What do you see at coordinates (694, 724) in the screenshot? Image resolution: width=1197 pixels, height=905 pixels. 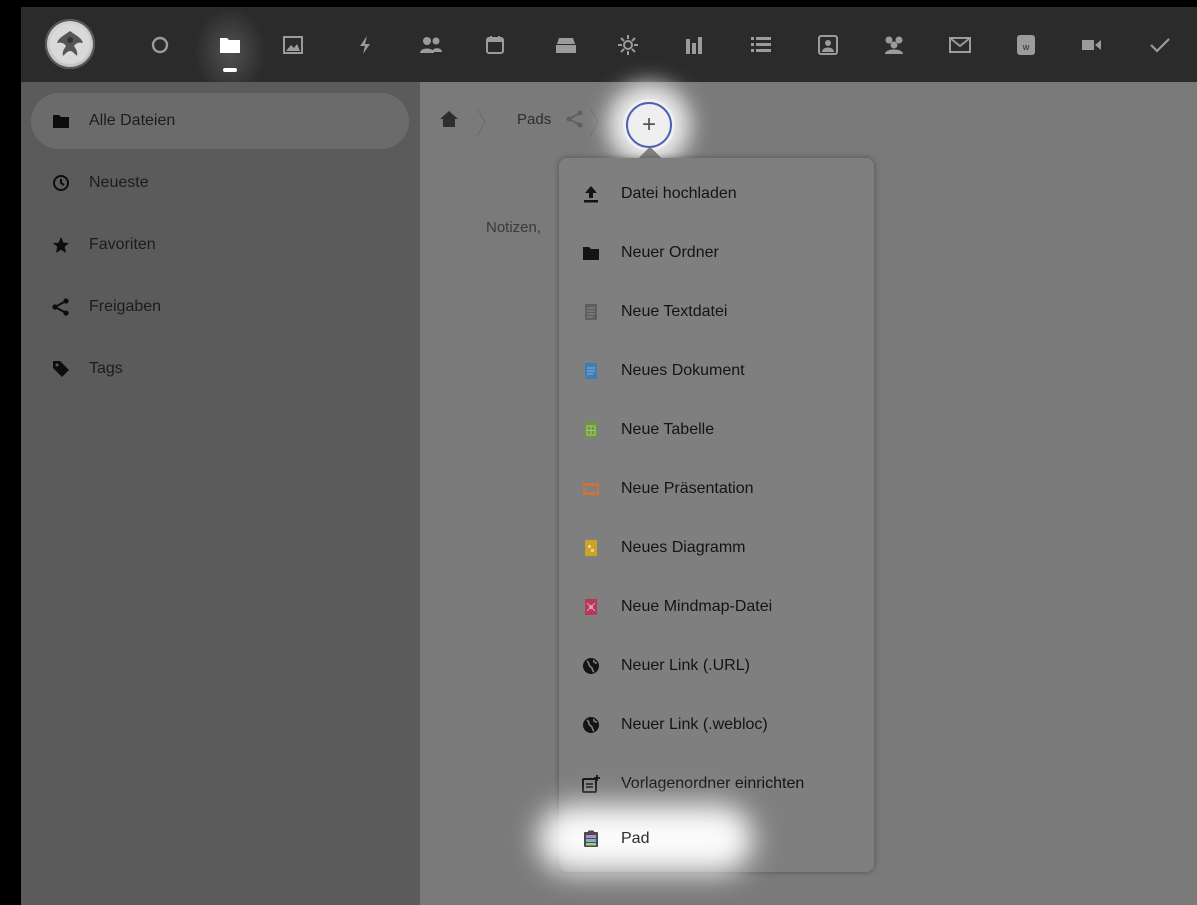 I see `menu-item-label: Neuer Link (.webloc)` at bounding box center [694, 724].